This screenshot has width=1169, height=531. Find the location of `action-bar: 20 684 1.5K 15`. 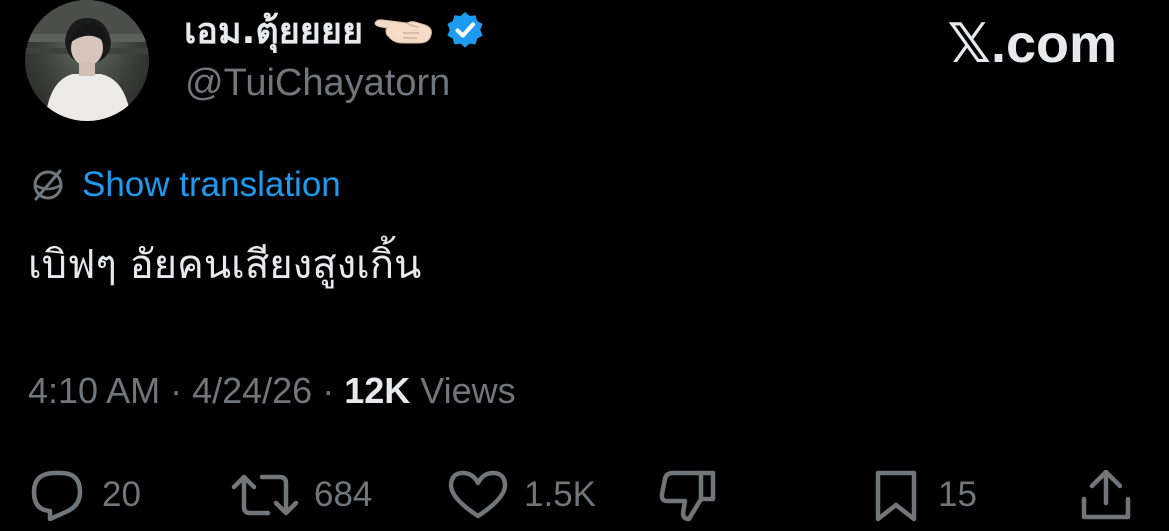

action-bar: 20 684 1.5K 15 is located at coordinates (584, 495).